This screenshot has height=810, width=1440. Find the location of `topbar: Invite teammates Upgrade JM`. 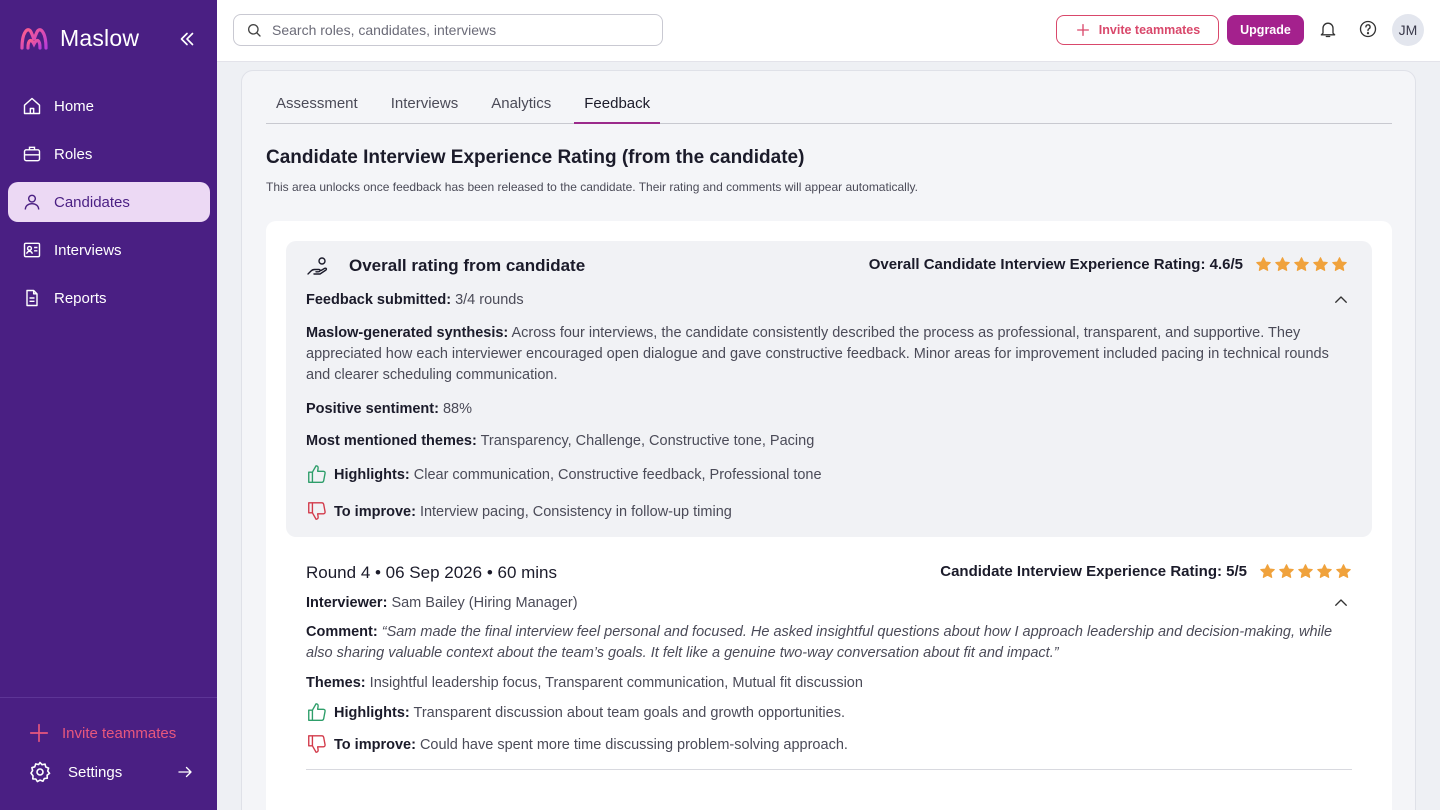

topbar: Invite teammates Upgrade JM is located at coordinates (828, 31).